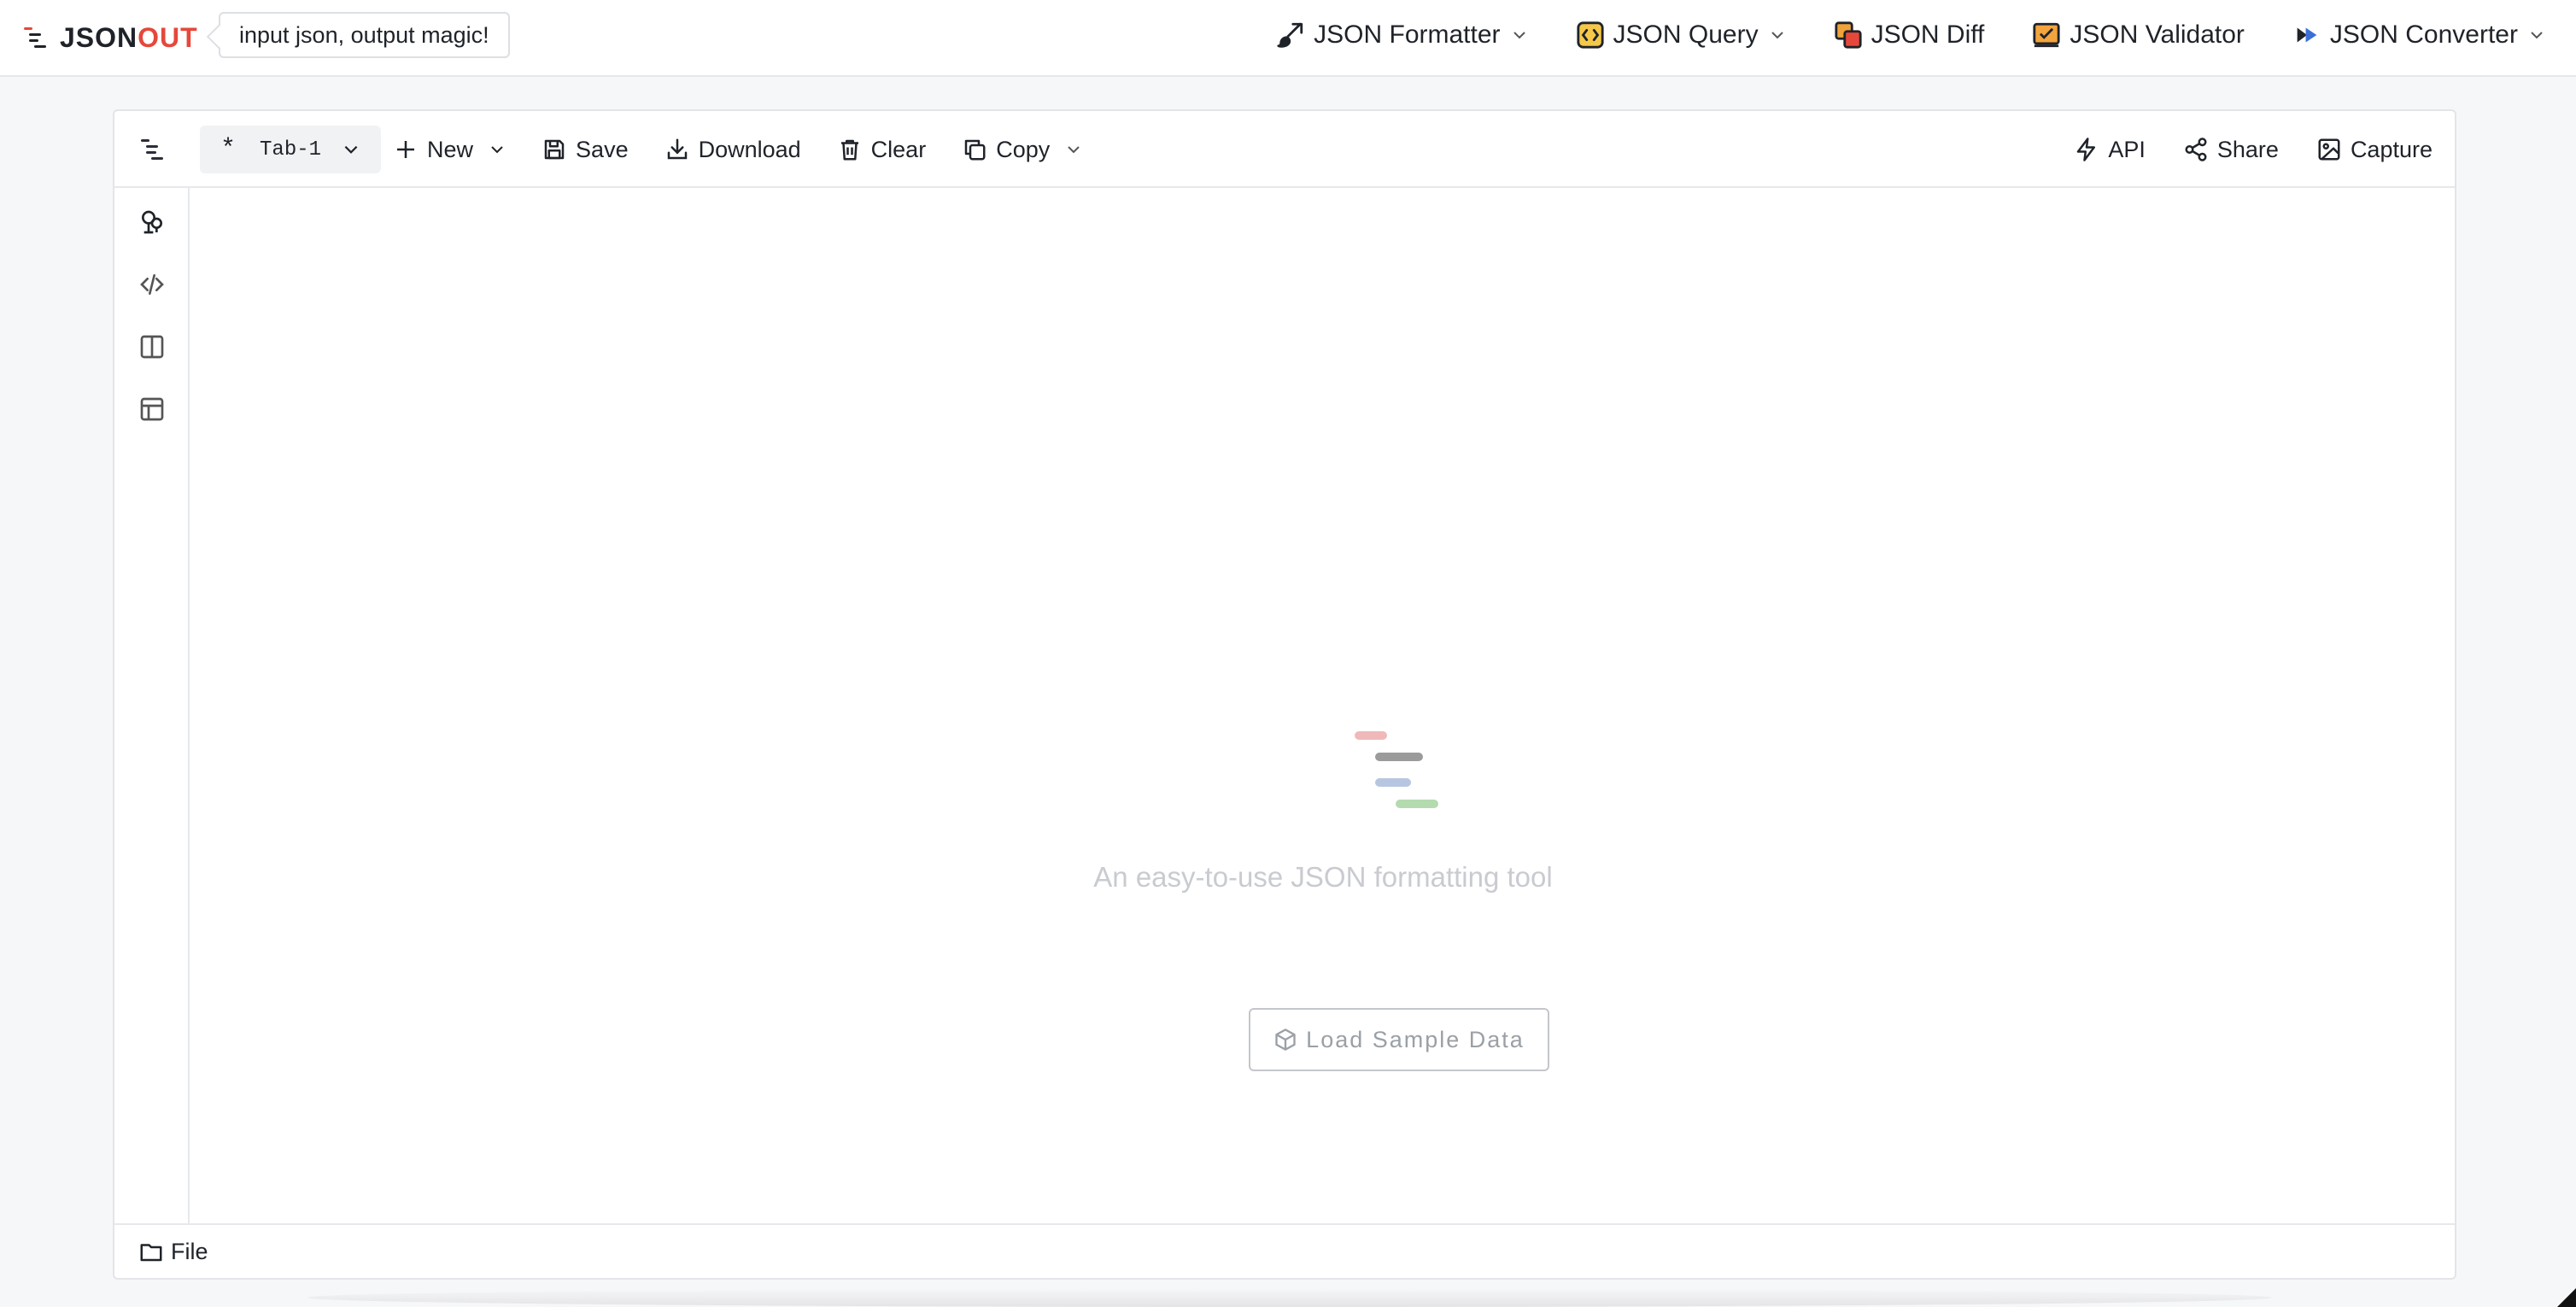  I want to click on split-view-icon, so click(152, 347).